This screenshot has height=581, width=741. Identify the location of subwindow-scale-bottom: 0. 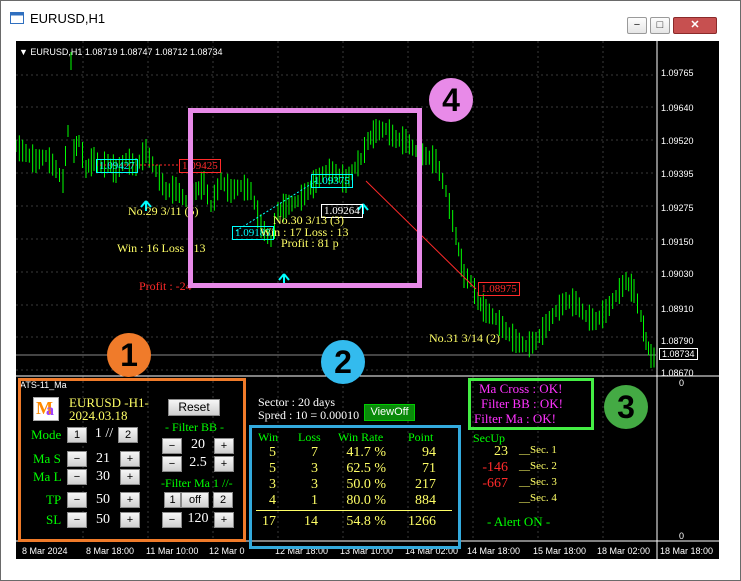
(682, 536).